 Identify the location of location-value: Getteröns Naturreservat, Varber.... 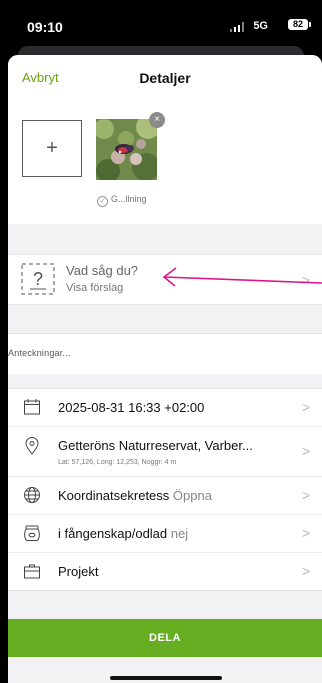
(155, 445).